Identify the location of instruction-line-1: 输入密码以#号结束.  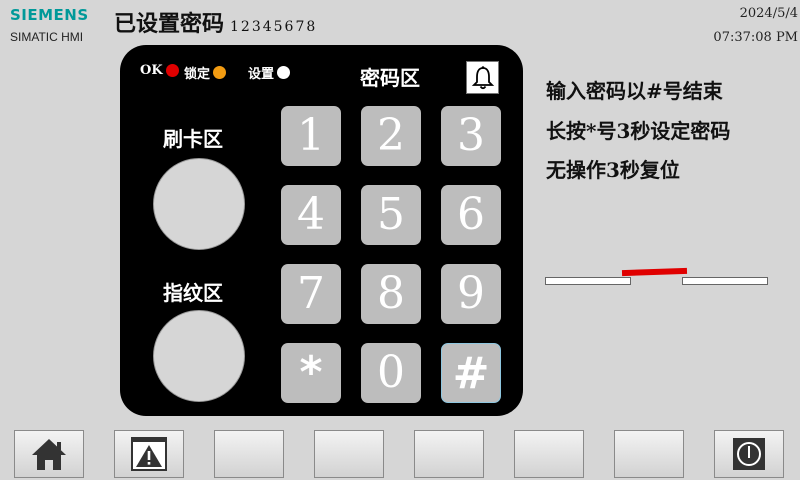
(634, 91).